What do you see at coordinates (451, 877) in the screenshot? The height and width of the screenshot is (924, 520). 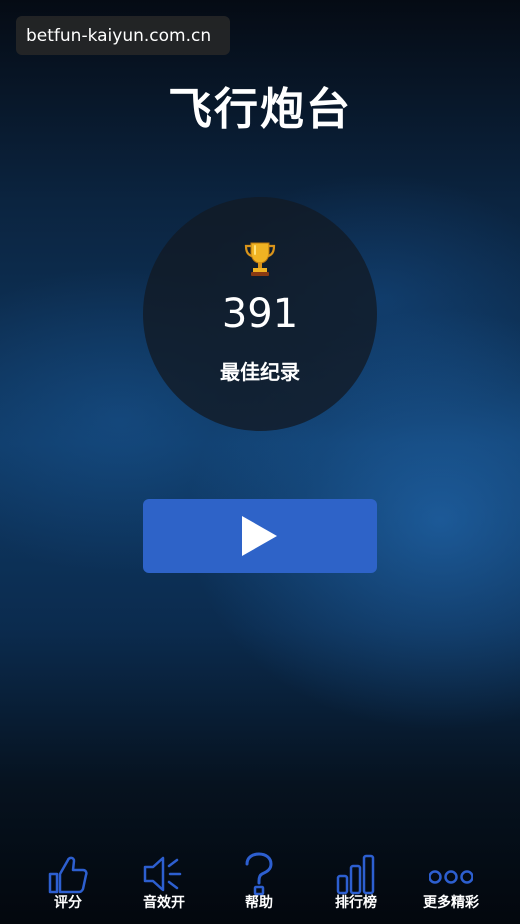 I see `more-icon` at bounding box center [451, 877].